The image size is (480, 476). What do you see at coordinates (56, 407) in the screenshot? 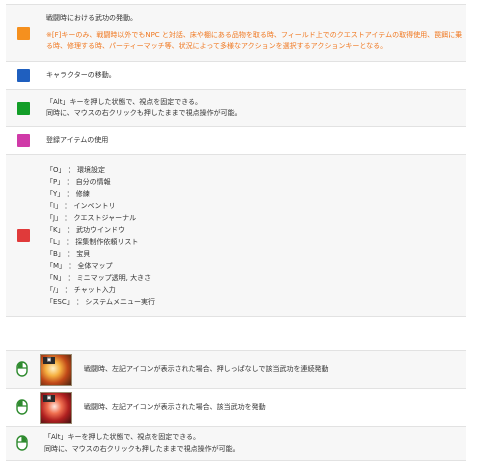
I see `skill-red-burst-icon: ▣` at bounding box center [56, 407].